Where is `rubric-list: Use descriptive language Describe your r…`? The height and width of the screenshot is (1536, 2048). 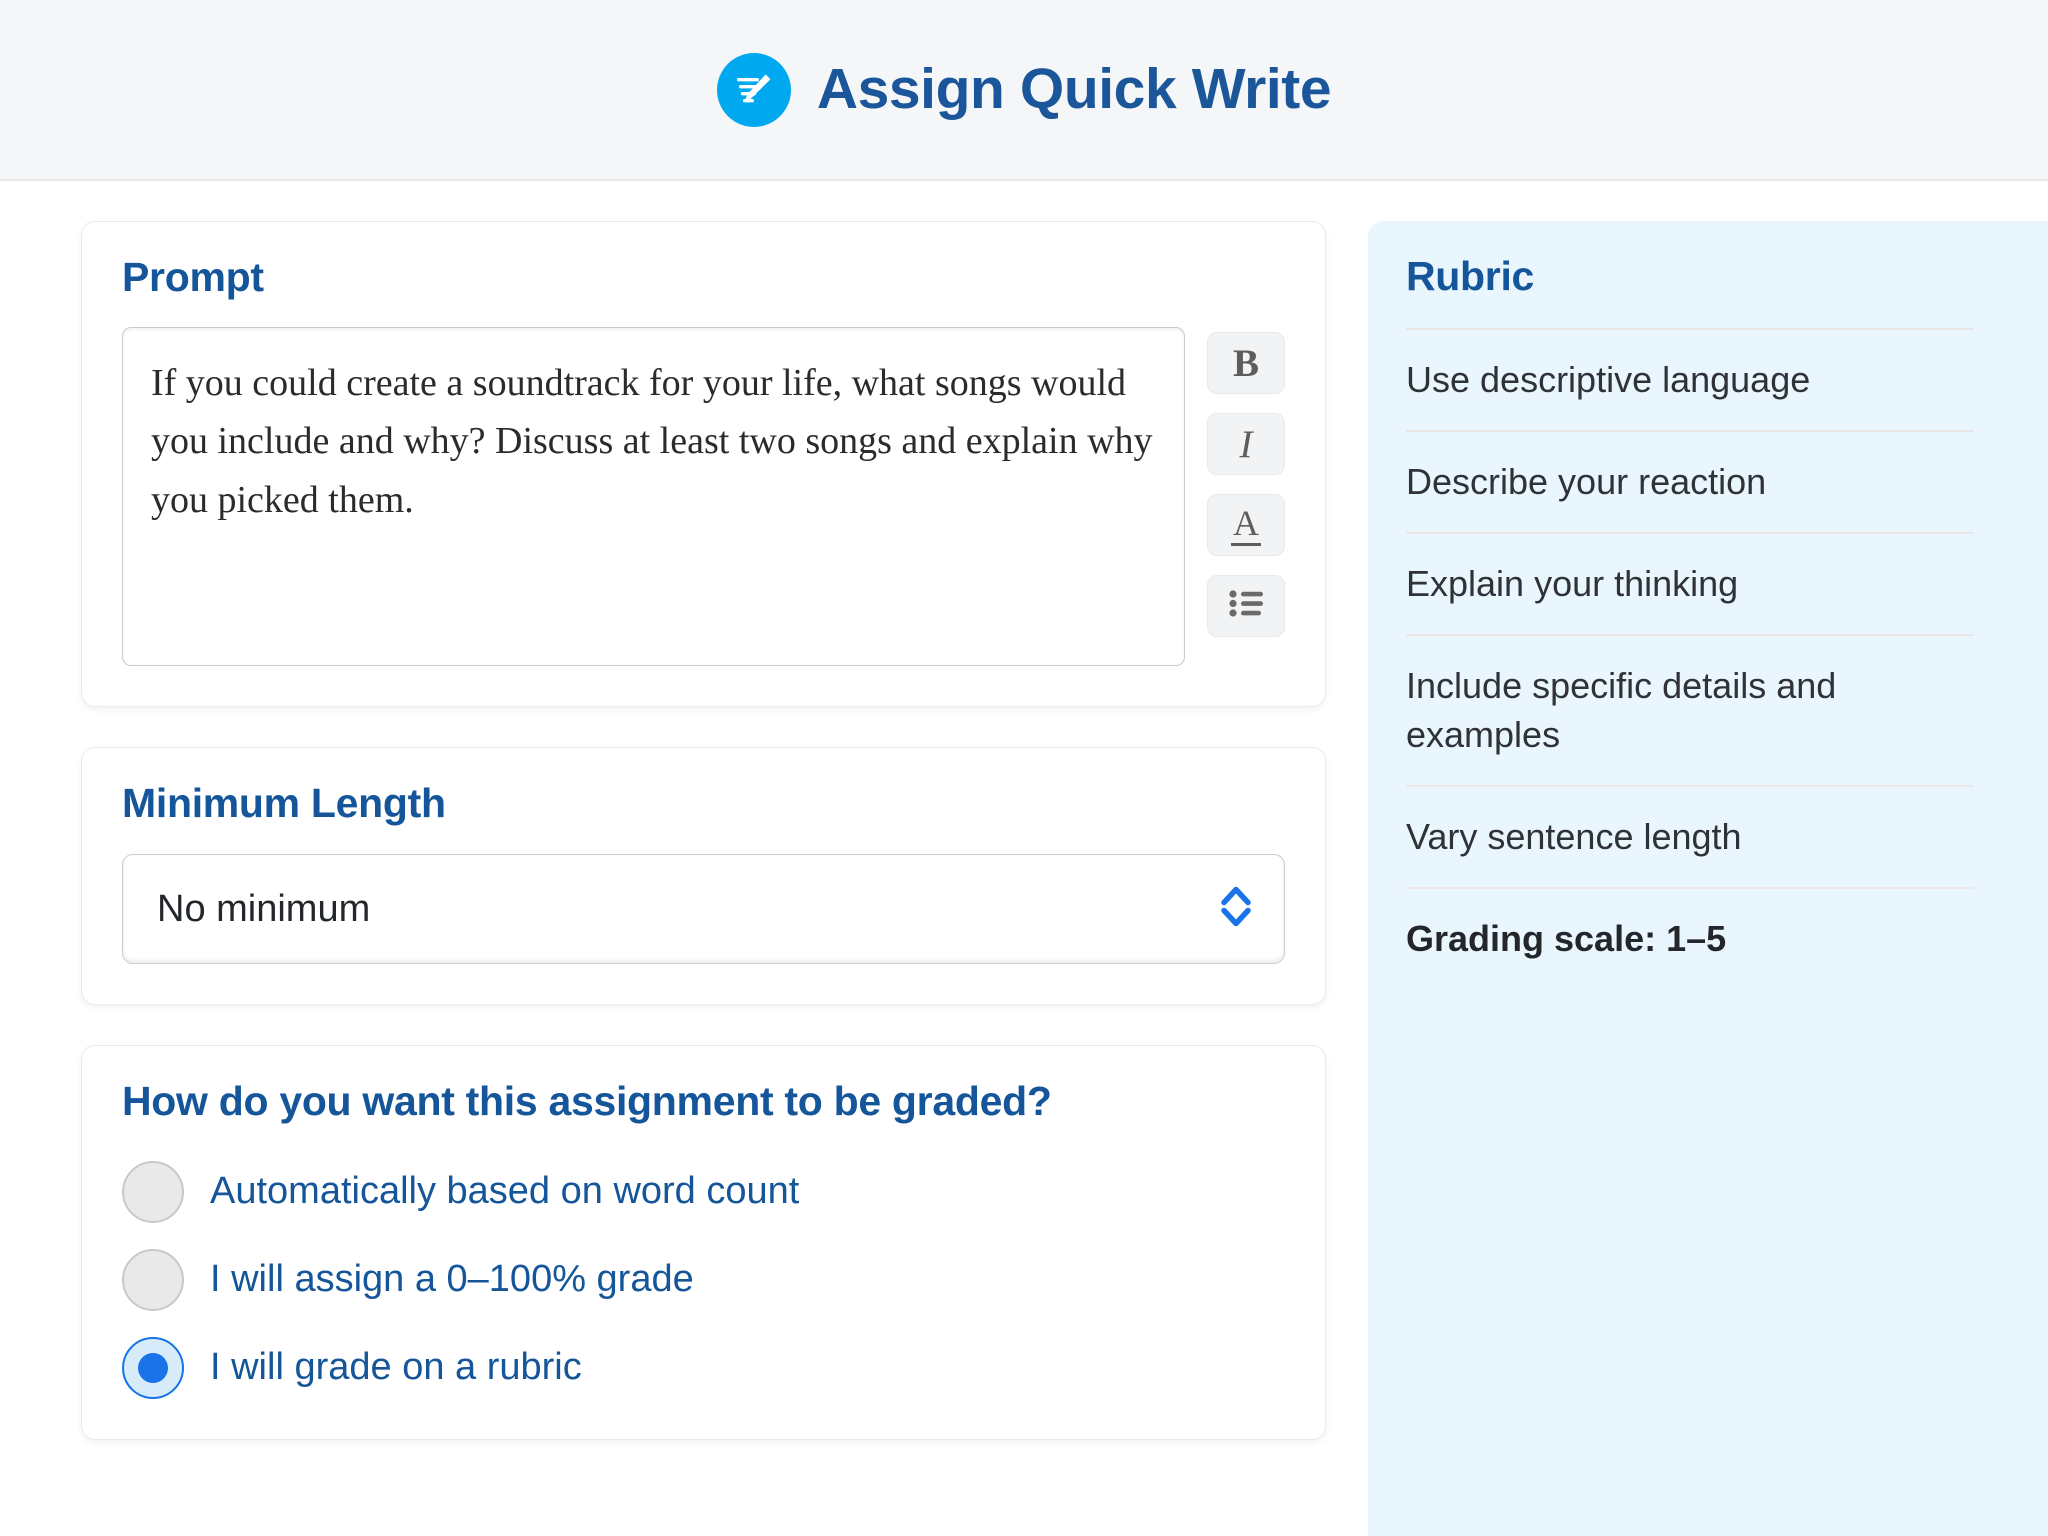
rubric-list: Use descriptive language Describe your r… is located at coordinates (1690, 607).